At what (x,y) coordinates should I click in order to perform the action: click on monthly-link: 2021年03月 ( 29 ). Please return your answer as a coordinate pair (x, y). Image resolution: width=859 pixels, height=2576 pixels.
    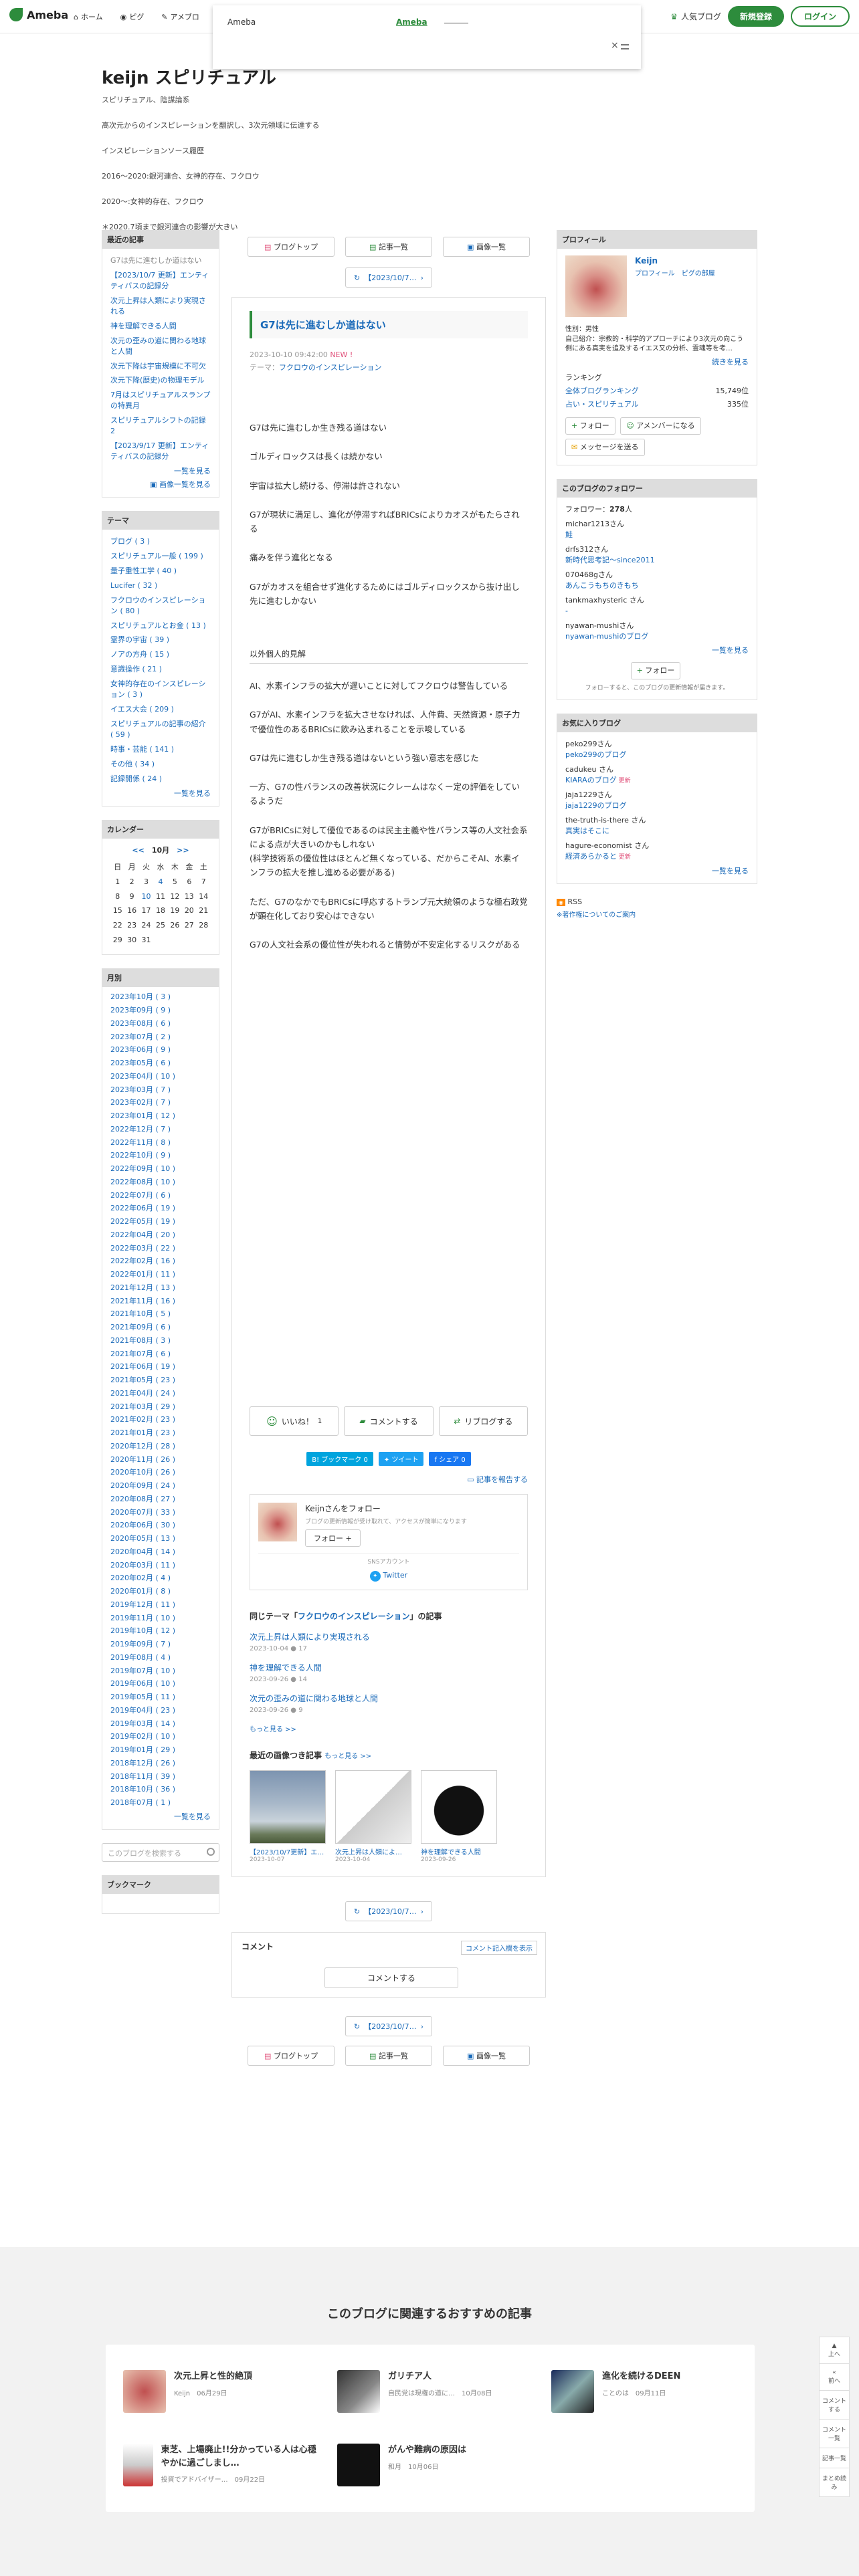
    Looking at the image, I should click on (142, 1406).